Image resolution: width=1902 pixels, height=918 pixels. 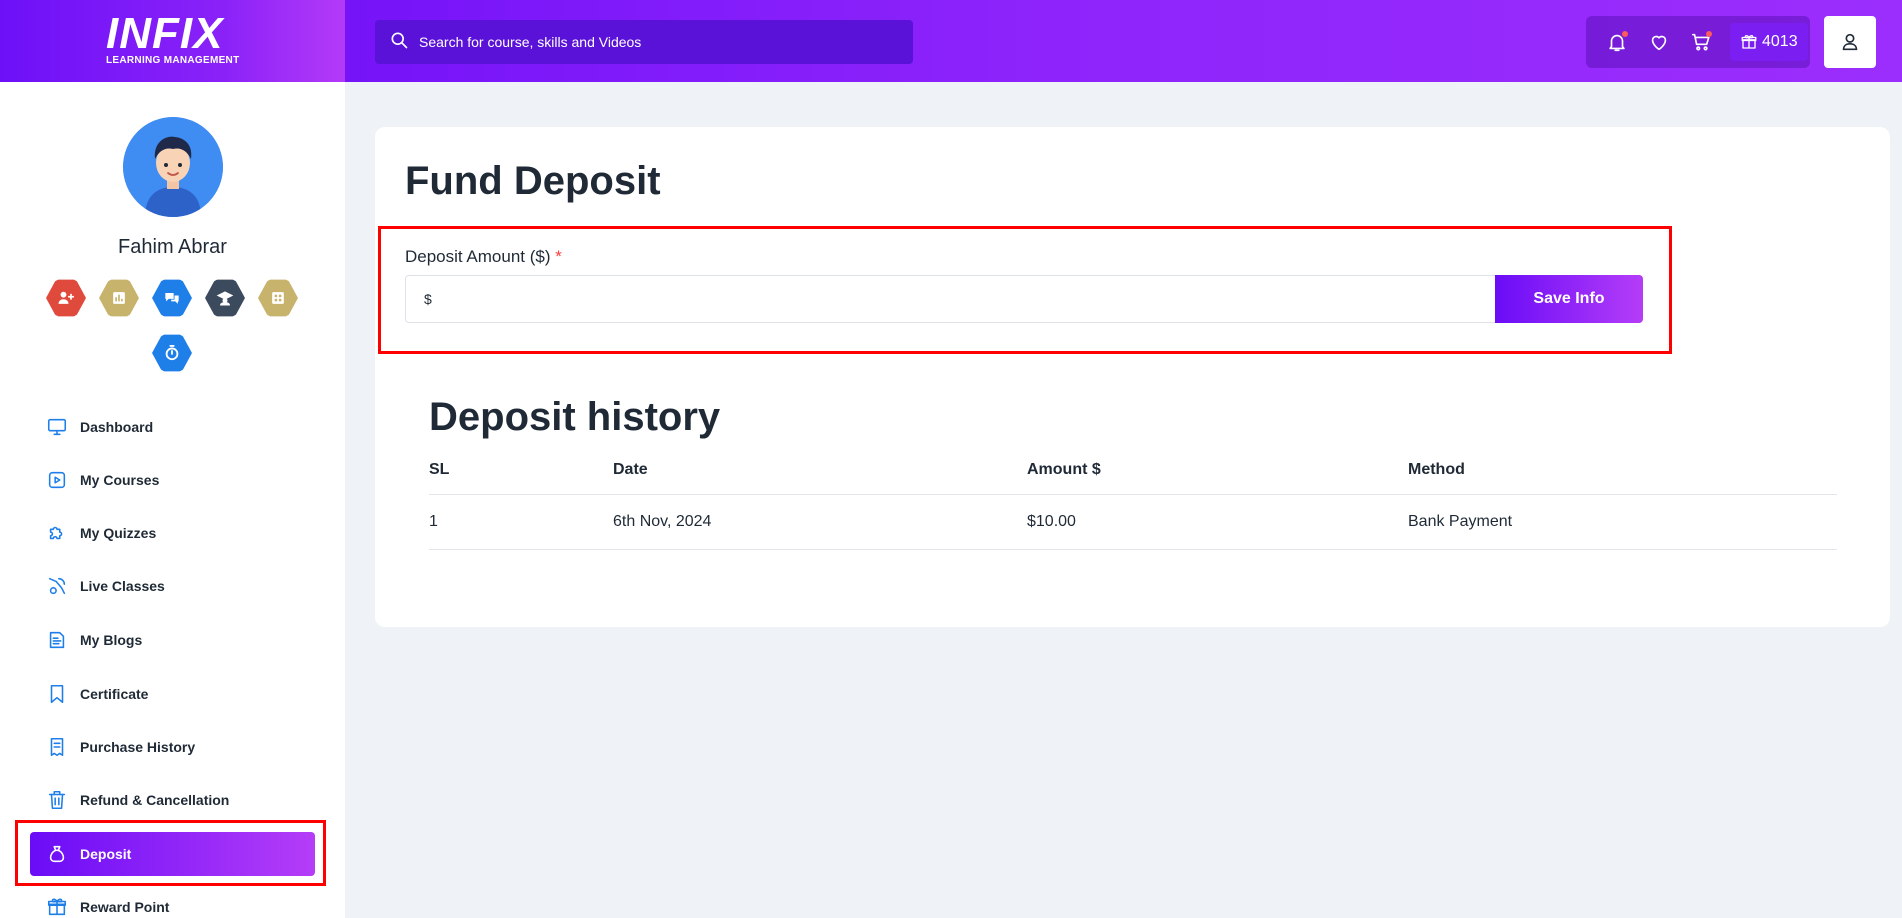 I want to click on deposit-history-title: Deposit history, so click(x=575, y=417).